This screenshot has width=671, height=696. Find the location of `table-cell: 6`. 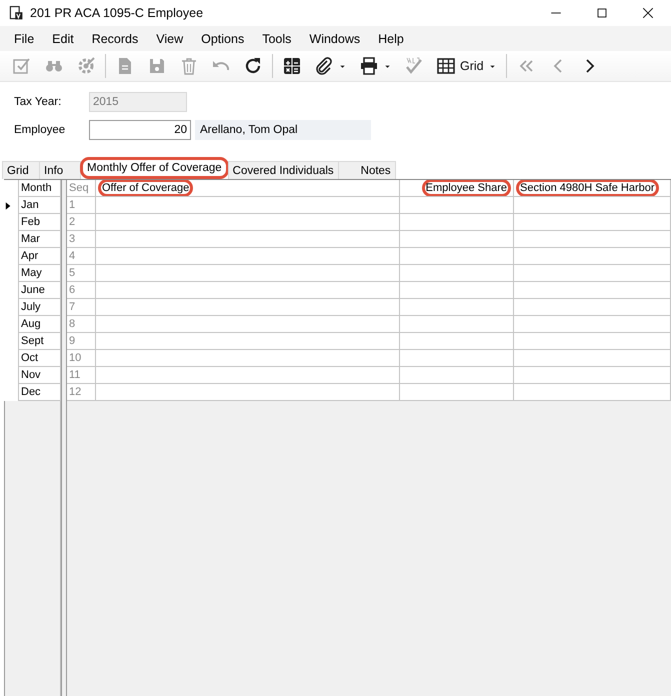

table-cell: 6 is located at coordinates (81, 290).